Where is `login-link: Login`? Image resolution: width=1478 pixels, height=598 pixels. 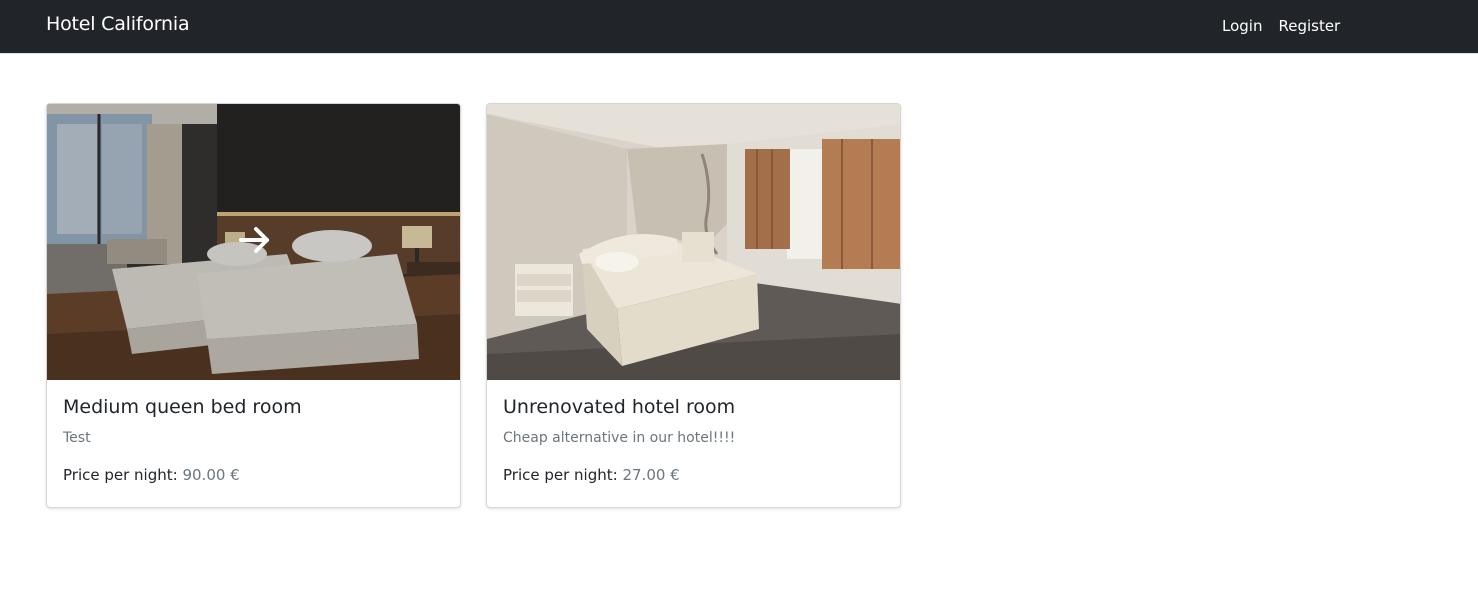
login-link: Login is located at coordinates (1242, 26).